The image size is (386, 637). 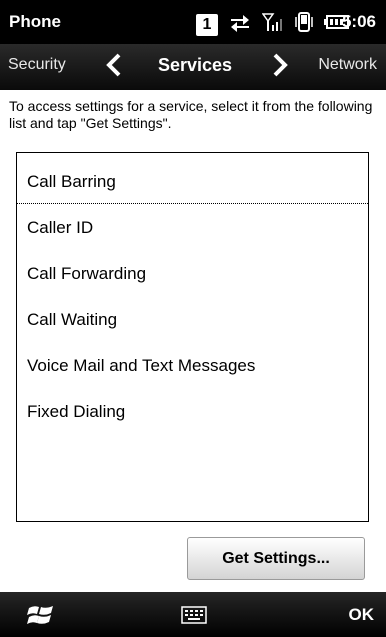 What do you see at coordinates (240, 24) in the screenshot?
I see `data-transfer-icon` at bounding box center [240, 24].